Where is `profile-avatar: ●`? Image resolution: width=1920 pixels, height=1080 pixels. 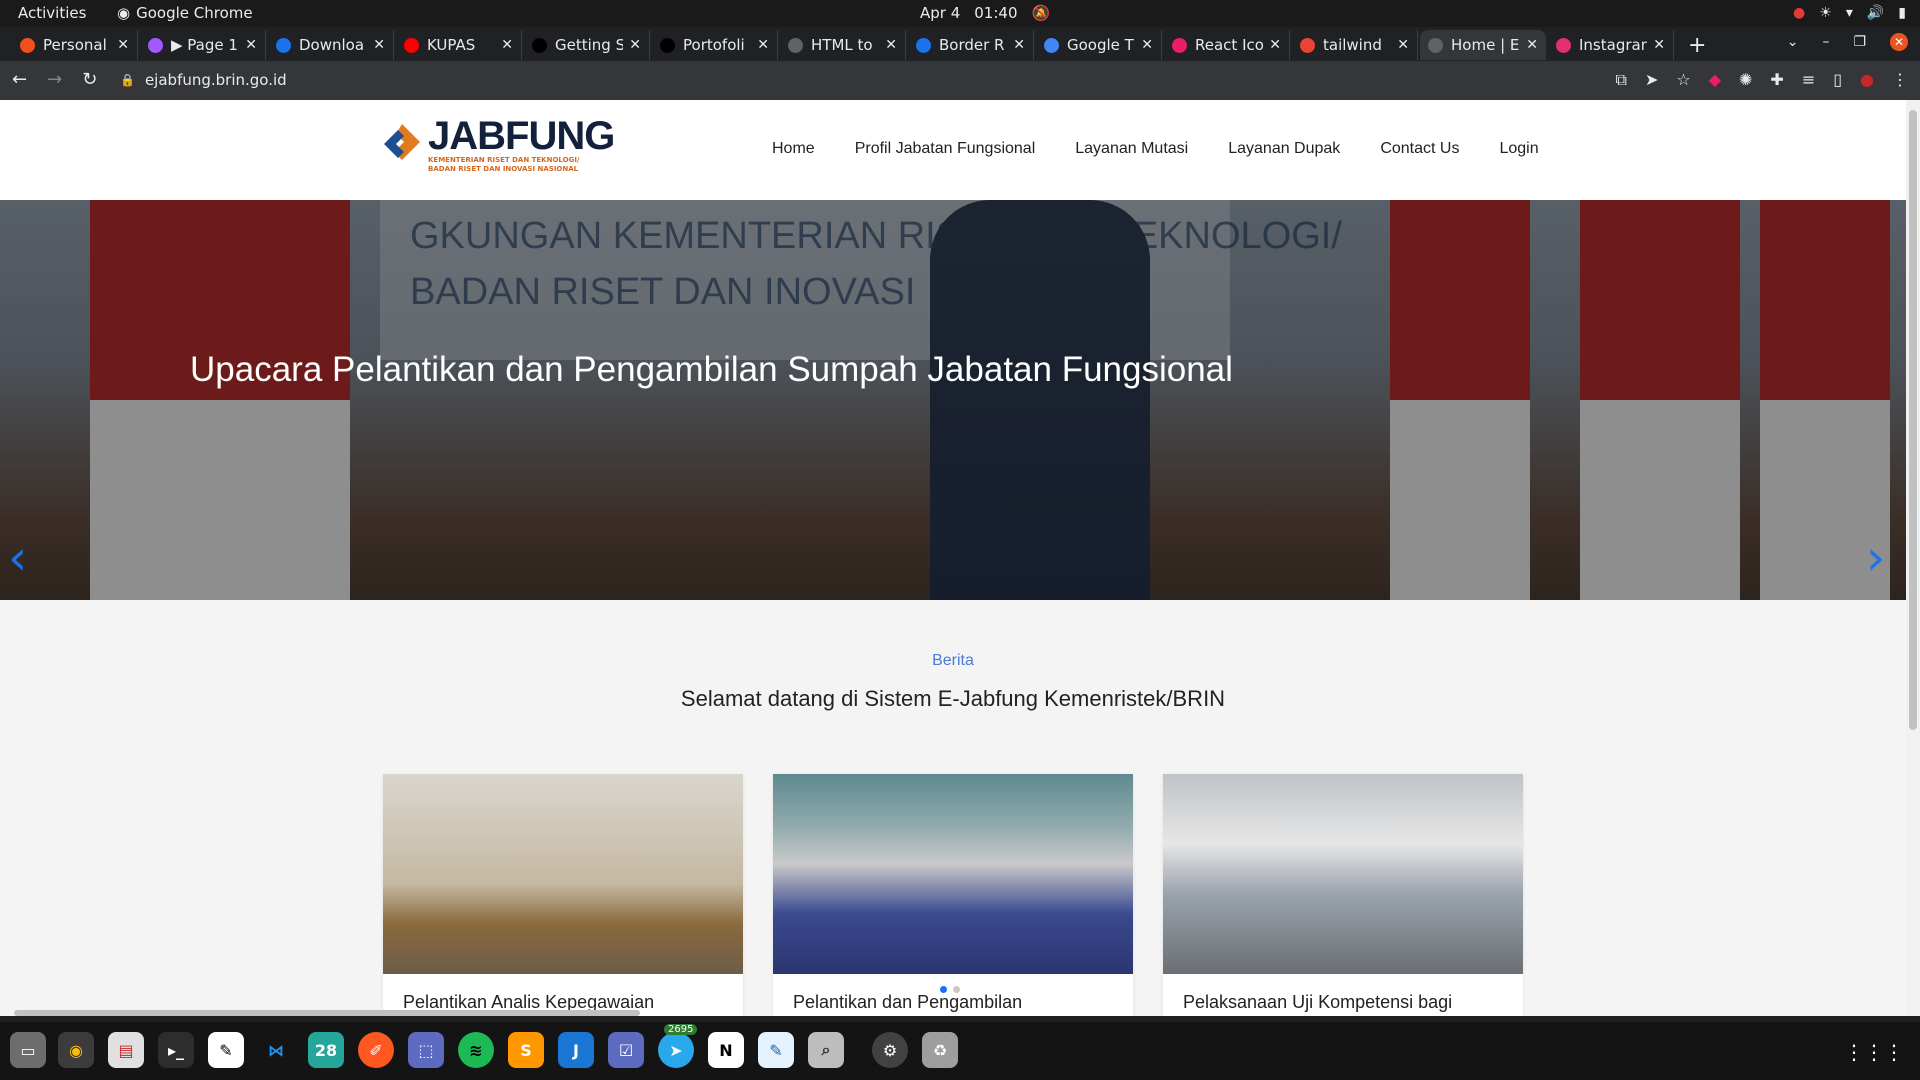 profile-avatar: ● is located at coordinates (1867, 80).